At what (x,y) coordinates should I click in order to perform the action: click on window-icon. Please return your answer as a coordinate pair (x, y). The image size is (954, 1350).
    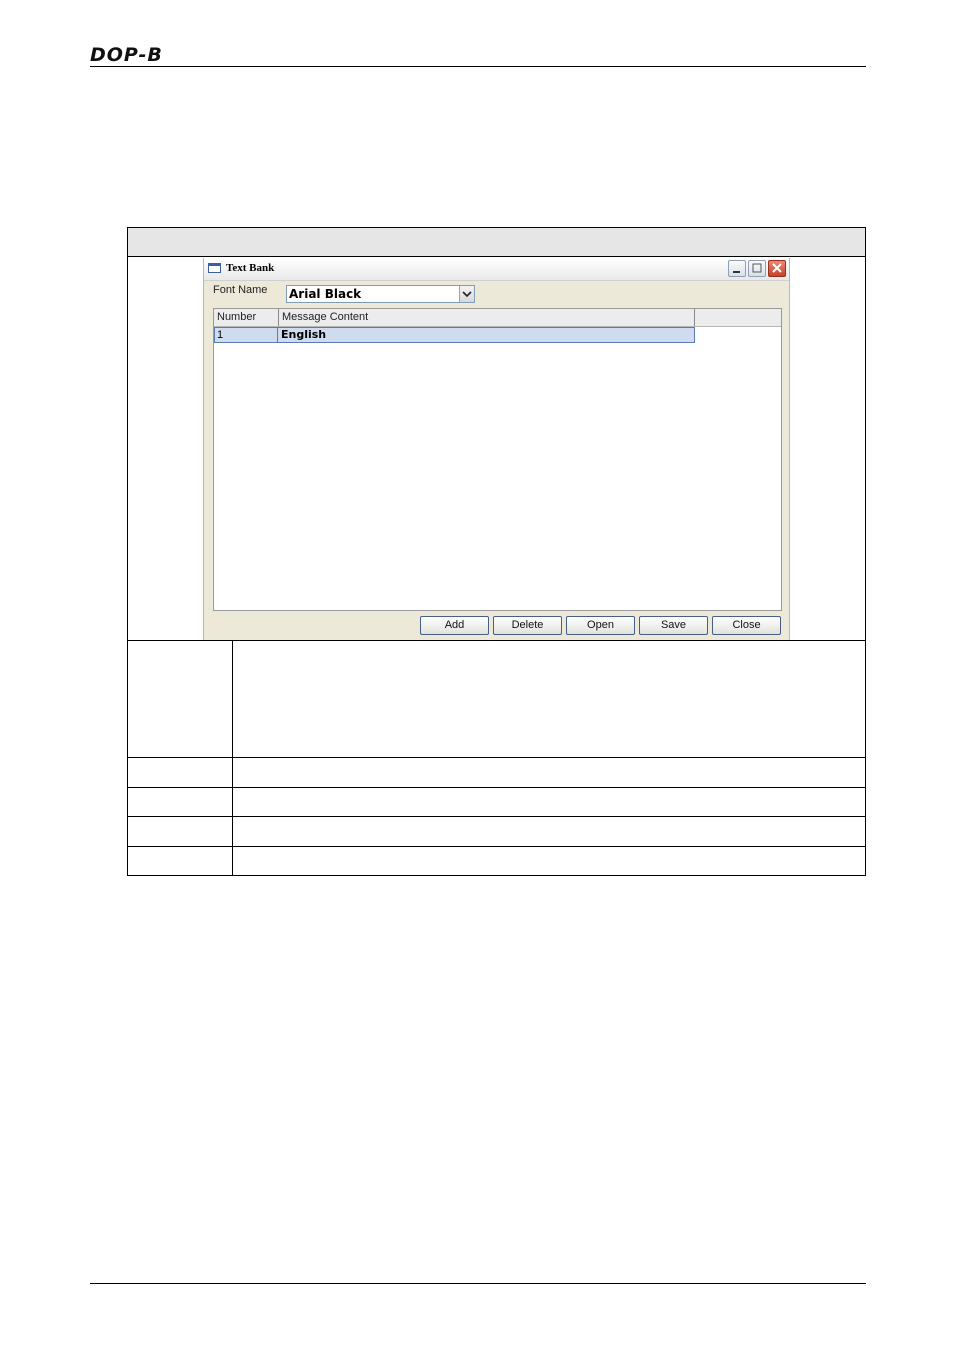
    Looking at the image, I should click on (214, 268).